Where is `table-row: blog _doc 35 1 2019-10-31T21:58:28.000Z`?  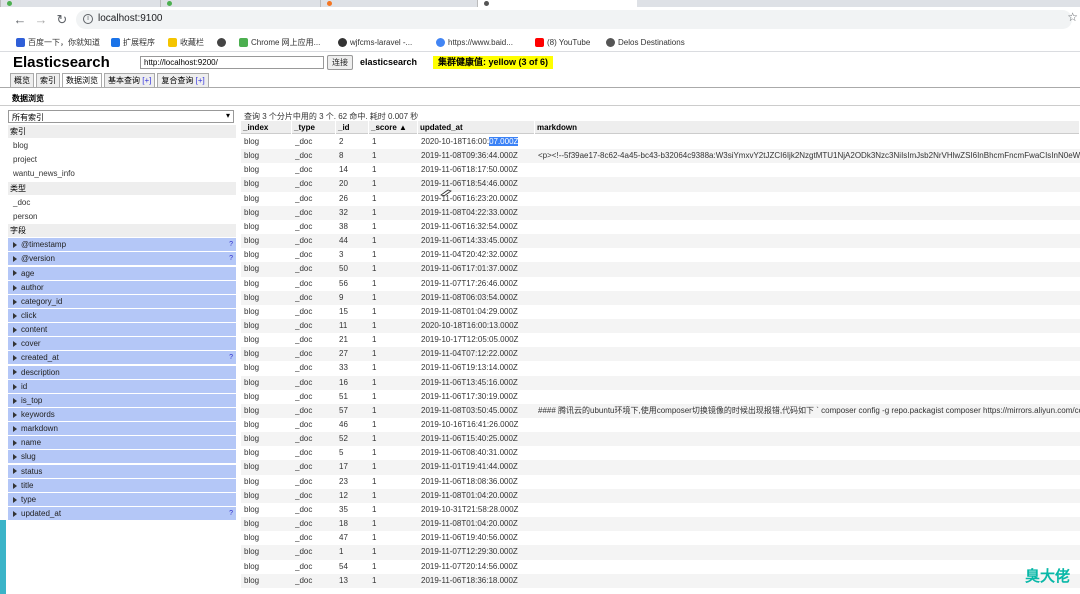
table-row: blog _doc 35 1 2019-10-31T21:58:28.000Z is located at coordinates (660, 510).